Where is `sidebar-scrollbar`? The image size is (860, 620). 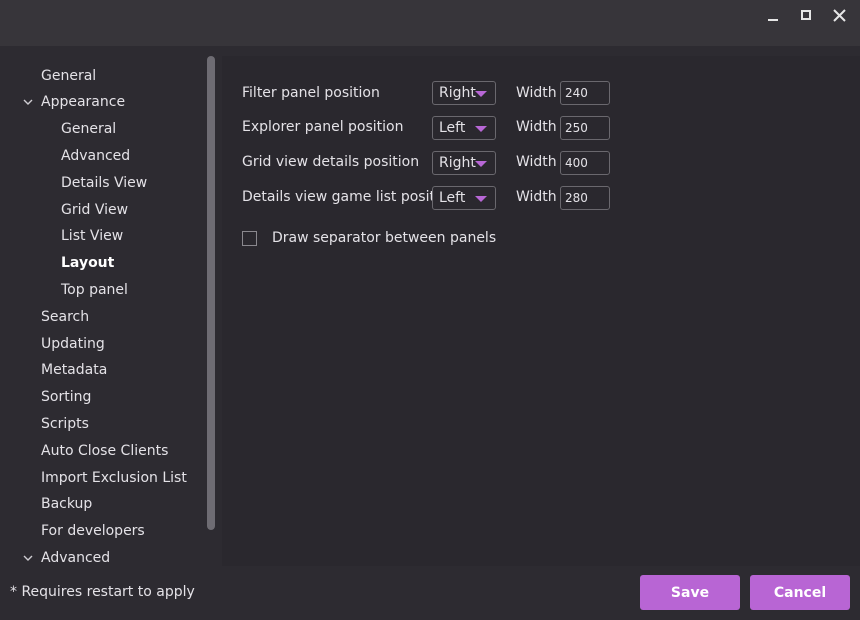 sidebar-scrollbar is located at coordinates (211, 293).